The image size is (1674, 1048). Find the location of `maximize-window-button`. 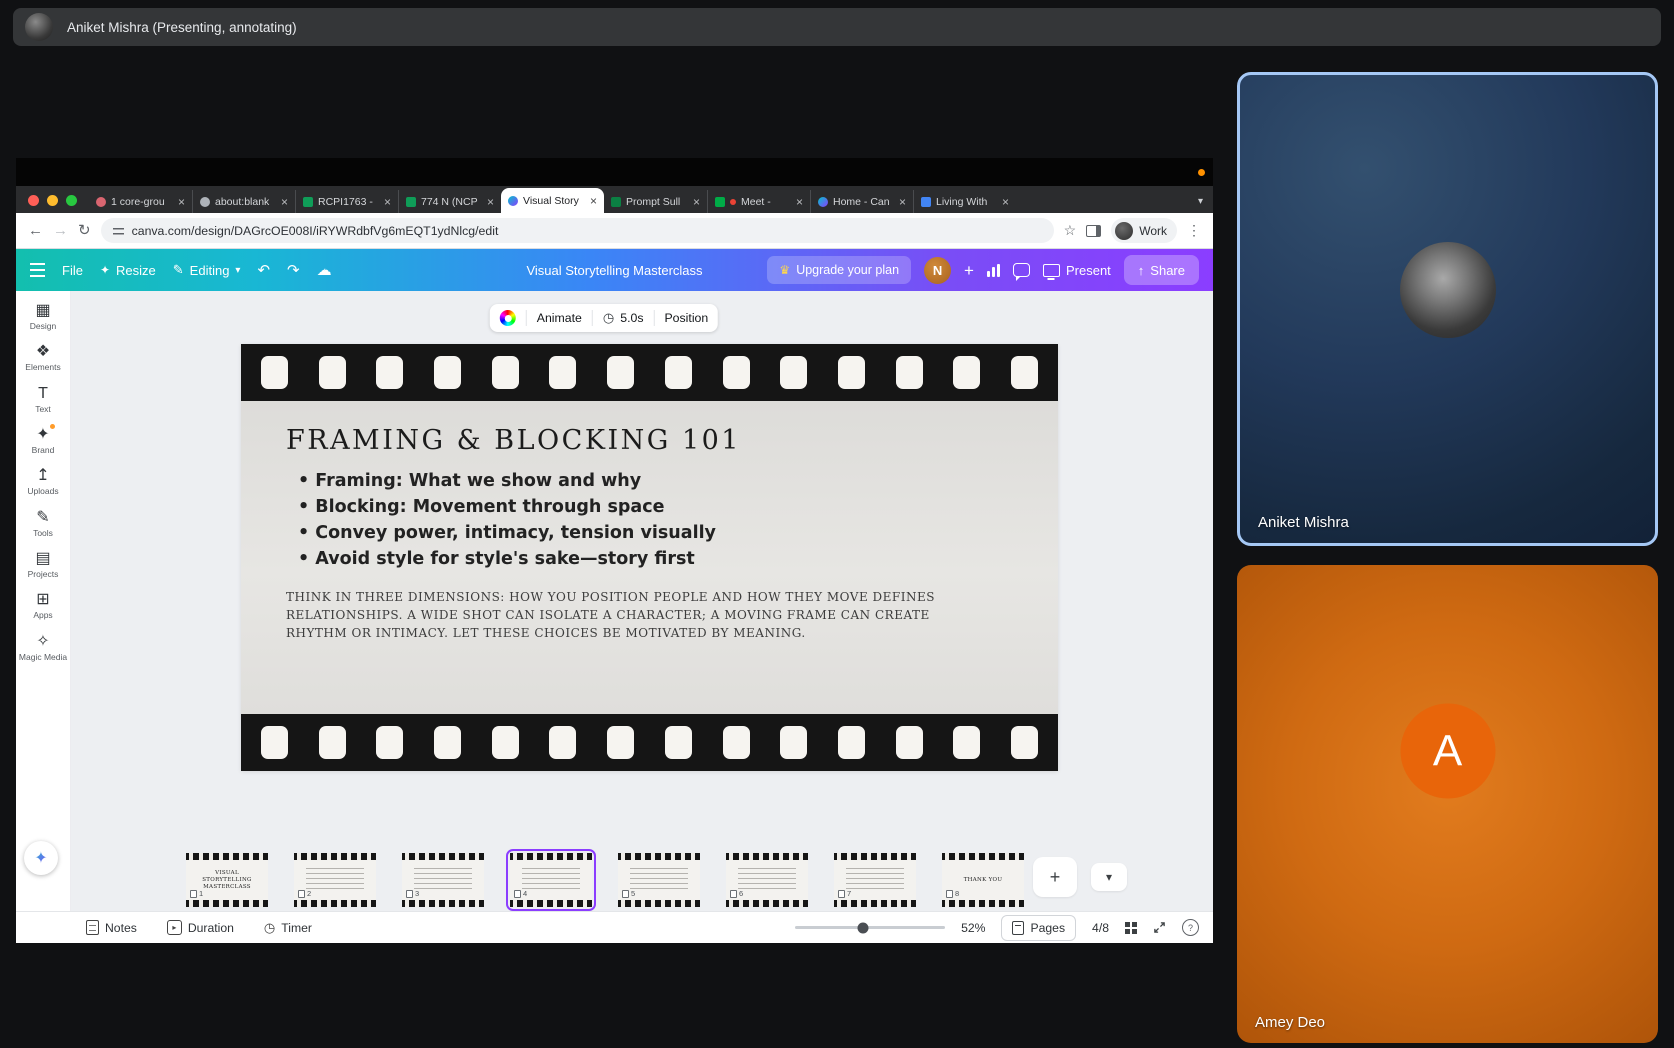

maximize-window-button is located at coordinates (71, 200).